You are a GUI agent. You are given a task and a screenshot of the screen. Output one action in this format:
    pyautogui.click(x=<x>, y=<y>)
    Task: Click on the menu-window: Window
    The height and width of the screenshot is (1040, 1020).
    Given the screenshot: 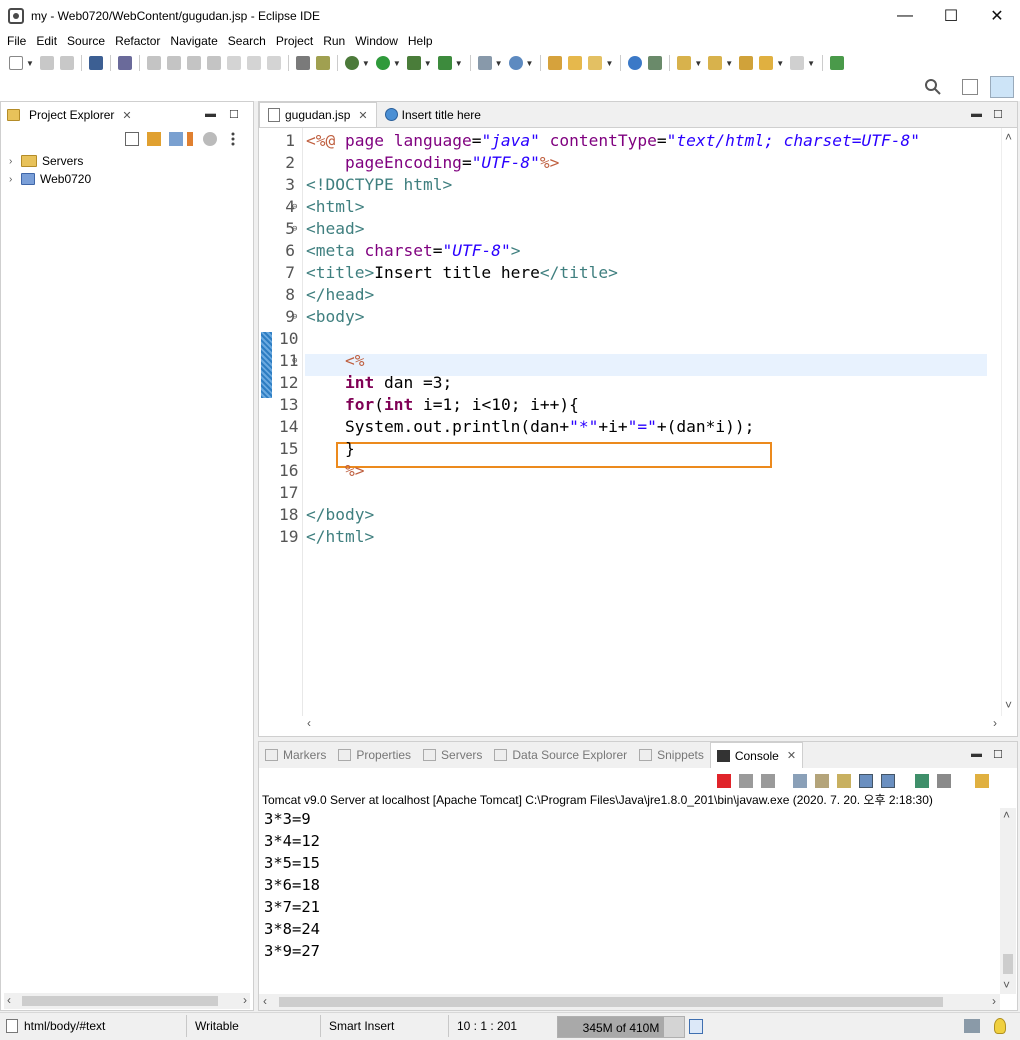 What is the action you would take?
    pyautogui.click(x=376, y=41)
    